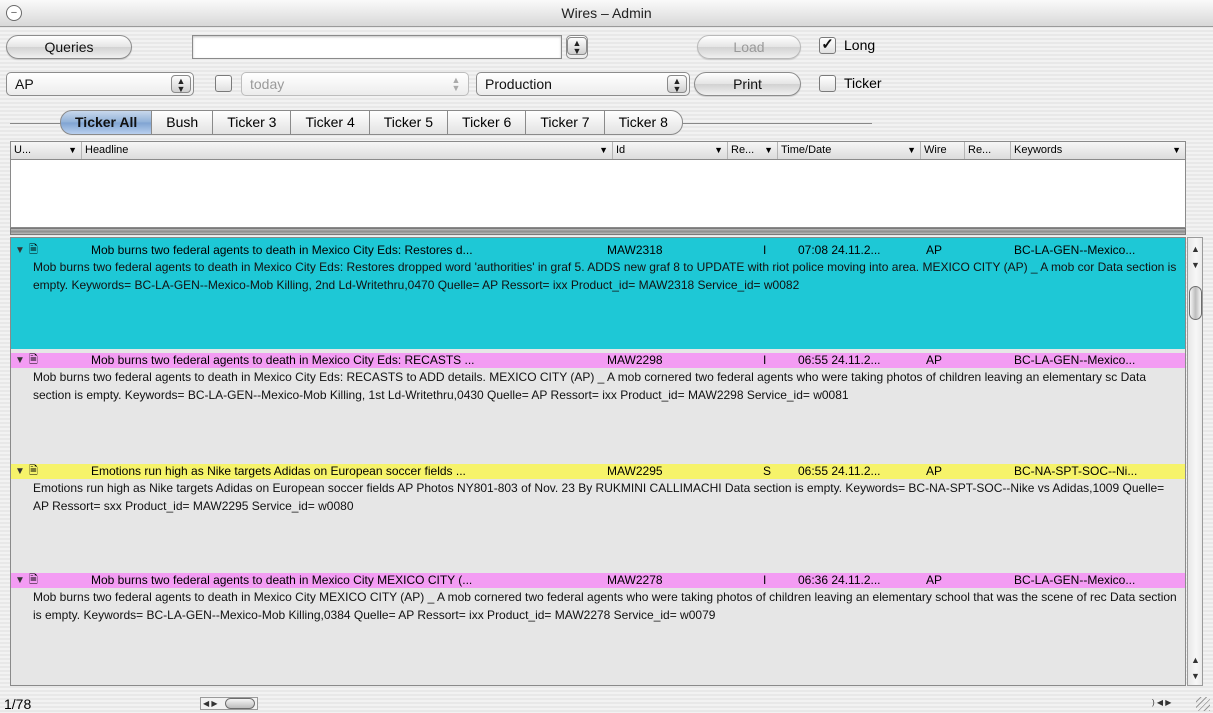  Describe the element at coordinates (355, 84) in the screenshot. I see `date-select: today ▲ ▼` at that location.